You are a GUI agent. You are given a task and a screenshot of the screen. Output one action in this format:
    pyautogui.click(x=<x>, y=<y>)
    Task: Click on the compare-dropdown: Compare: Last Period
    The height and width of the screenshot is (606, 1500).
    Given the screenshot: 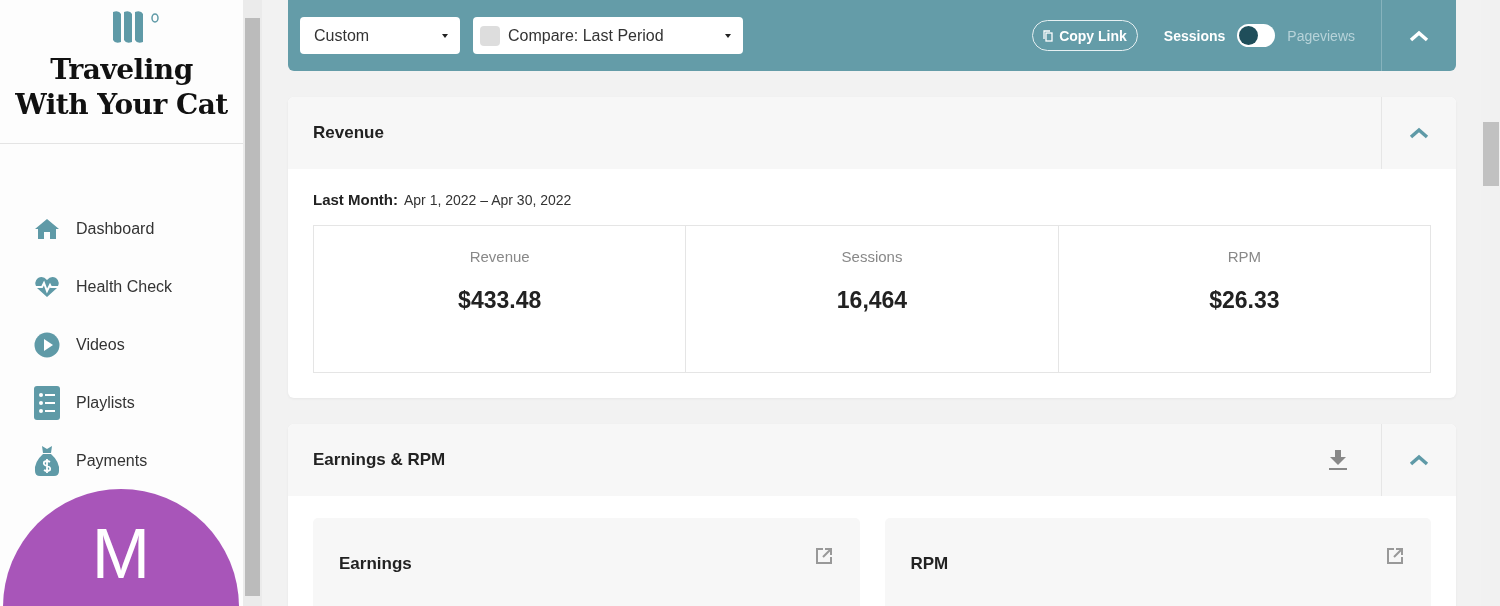 What is the action you would take?
    pyautogui.click(x=608, y=35)
    